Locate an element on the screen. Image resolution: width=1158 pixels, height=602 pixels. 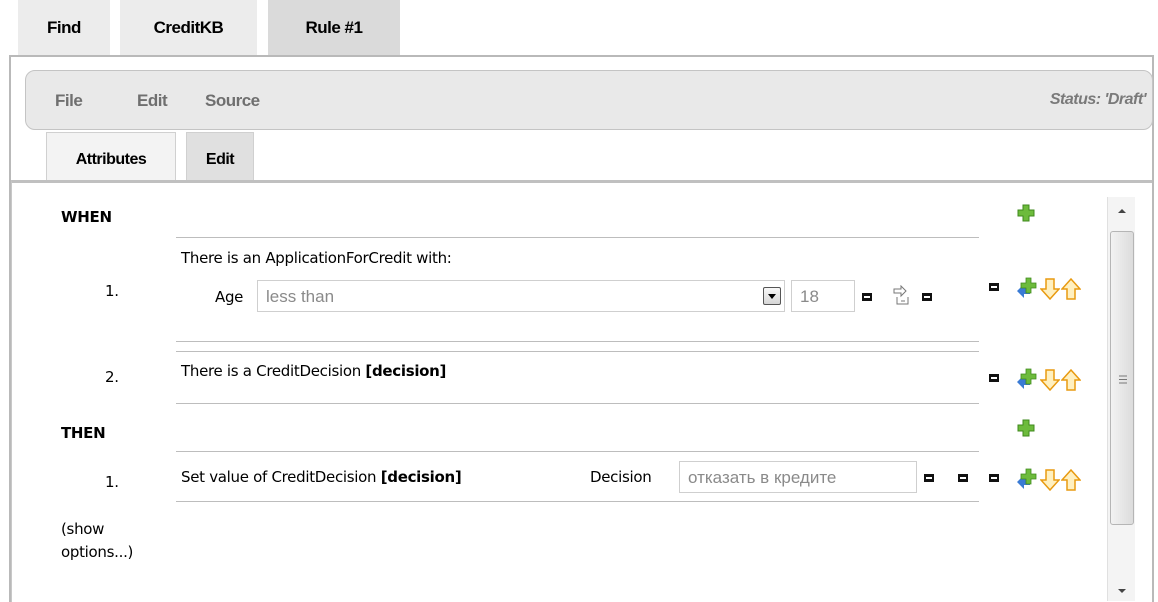
decision-value: отказать в кредите is located at coordinates (762, 477).